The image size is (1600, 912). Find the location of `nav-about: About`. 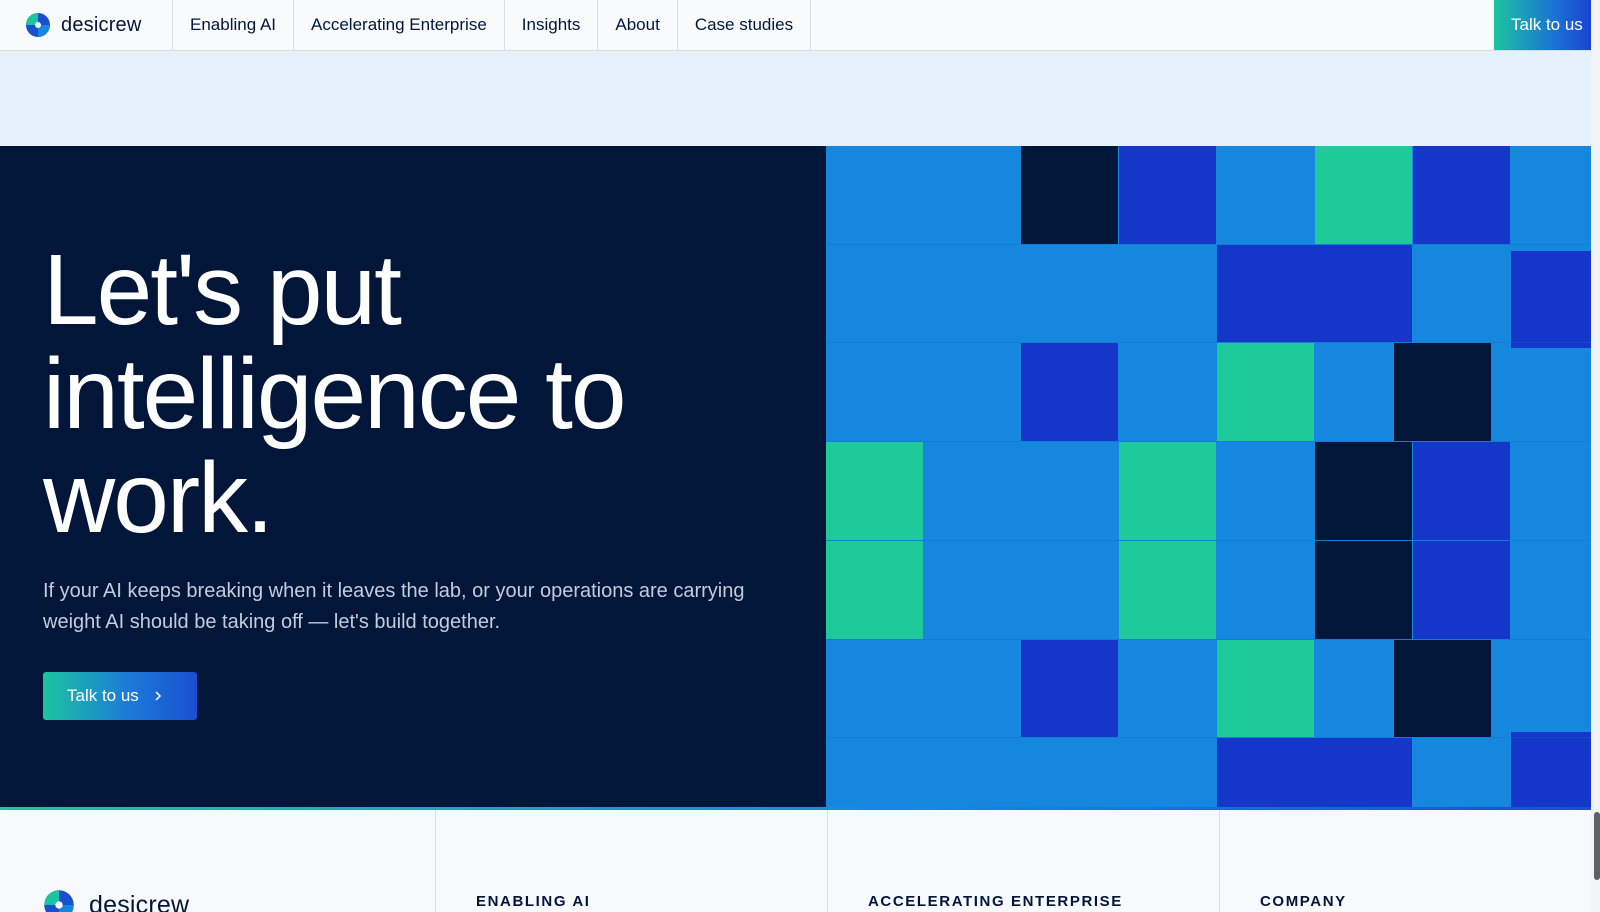

nav-about: About is located at coordinates (638, 25).